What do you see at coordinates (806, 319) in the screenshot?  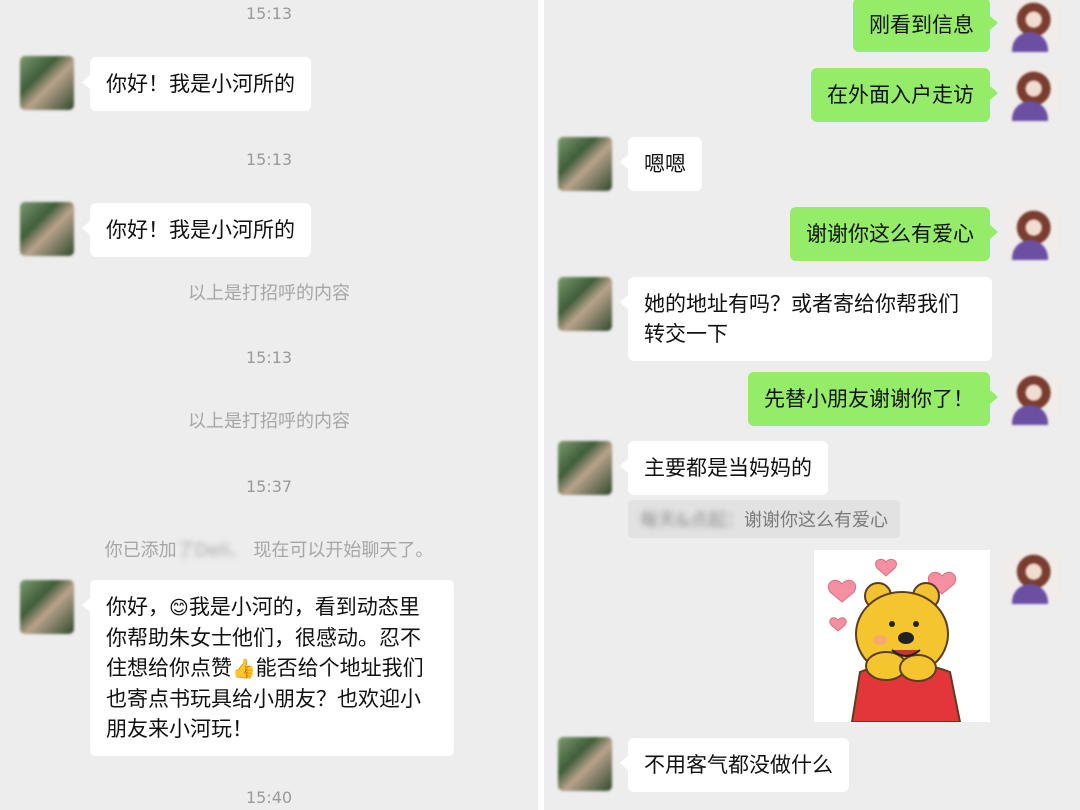 I see `message-bubble: 她的地址有吗？或者寄给你帮我们 转交一下` at bounding box center [806, 319].